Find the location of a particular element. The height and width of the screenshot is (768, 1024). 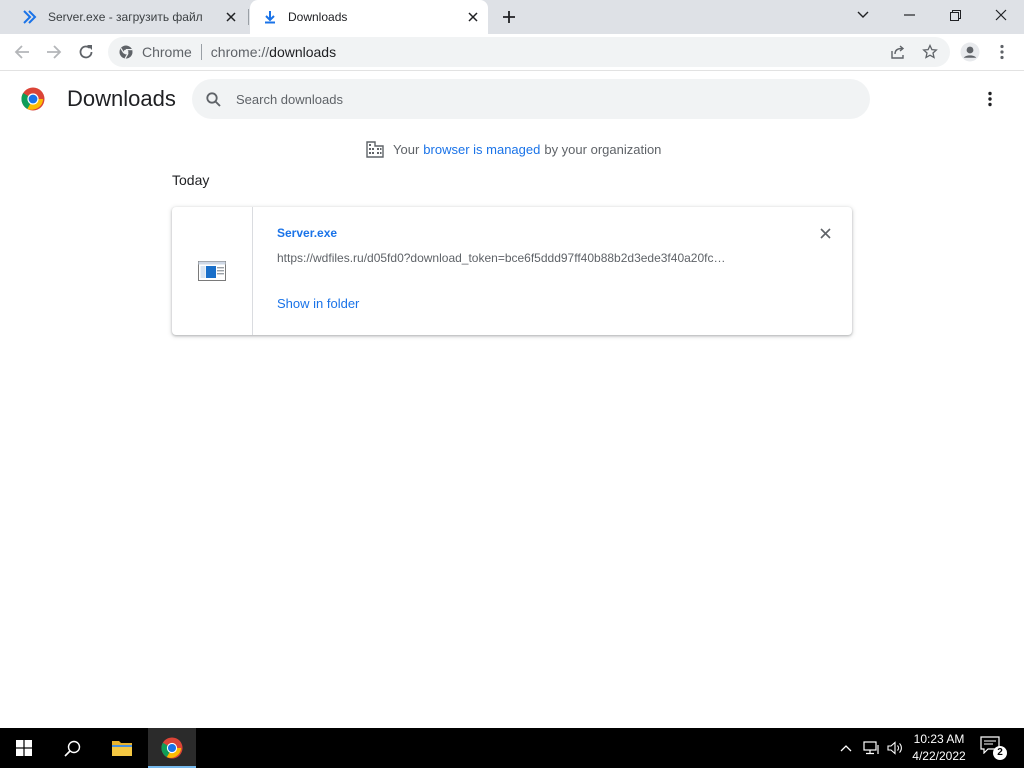

windows-taskbar: 10:23 AM 4/22/2022 2 is located at coordinates (512, 748).